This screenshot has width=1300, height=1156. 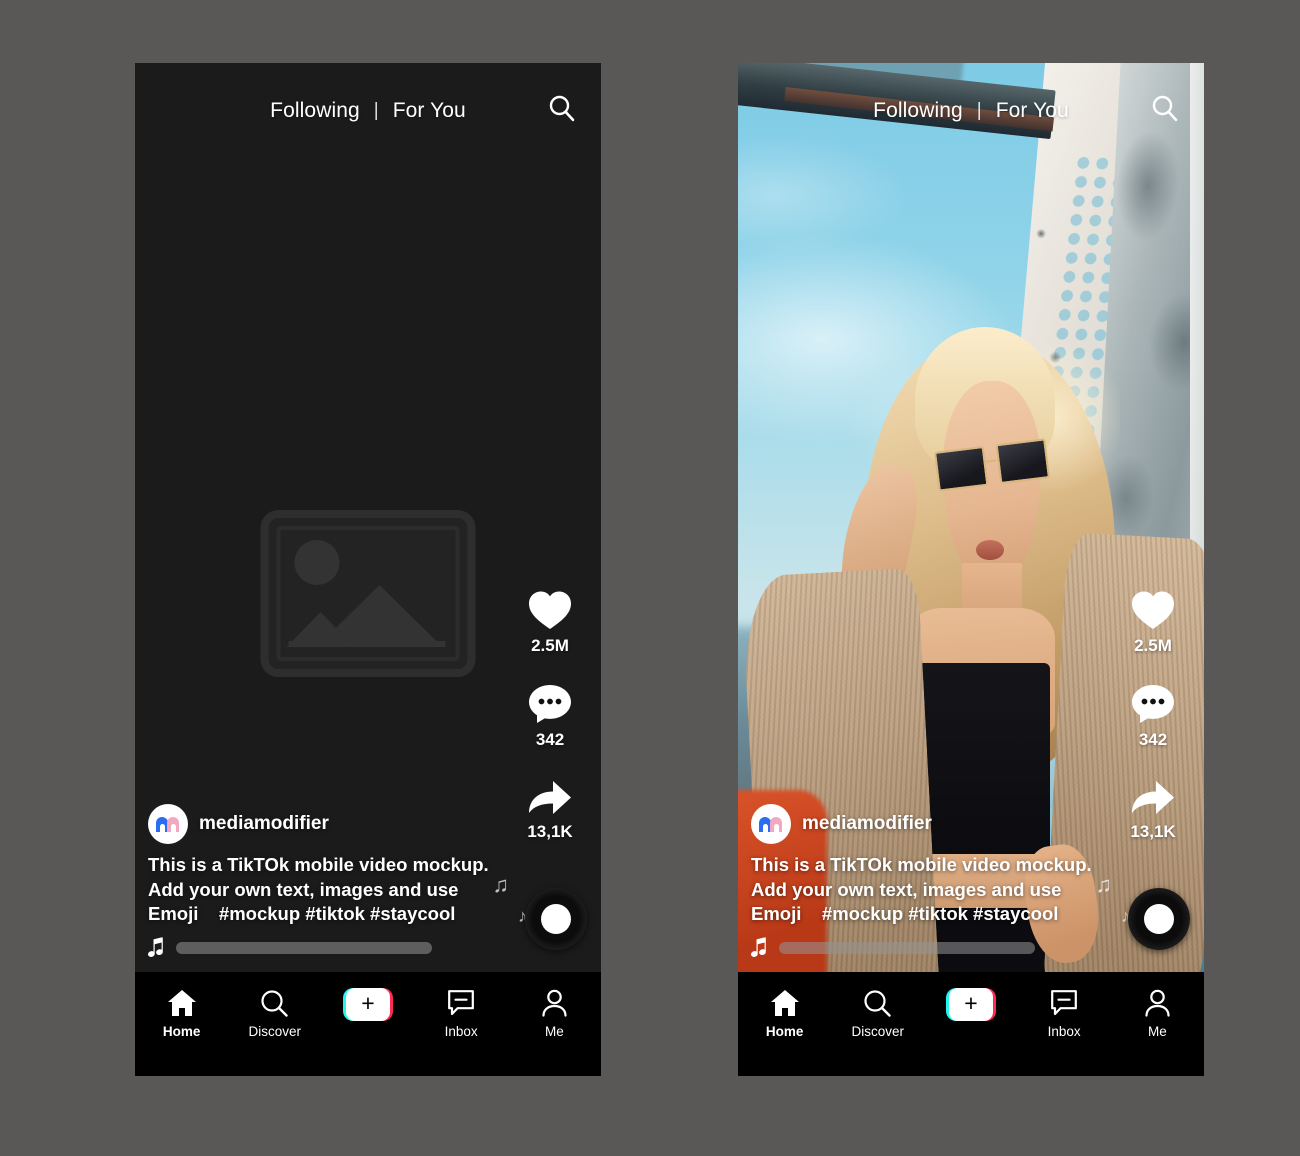 I want to click on placeholder-sun-shape, so click(x=317, y=562).